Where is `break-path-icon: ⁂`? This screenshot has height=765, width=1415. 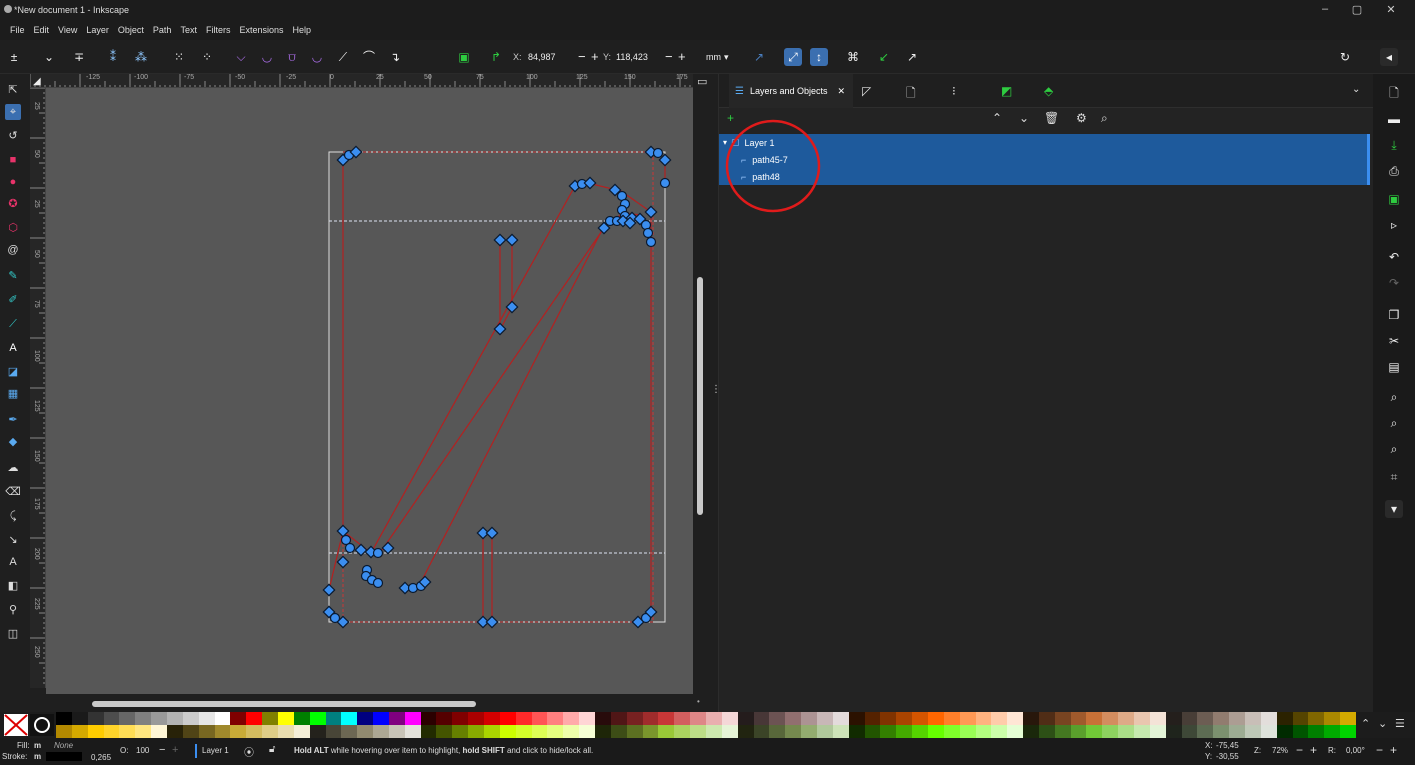 break-path-icon: ⁂ is located at coordinates (141, 57).